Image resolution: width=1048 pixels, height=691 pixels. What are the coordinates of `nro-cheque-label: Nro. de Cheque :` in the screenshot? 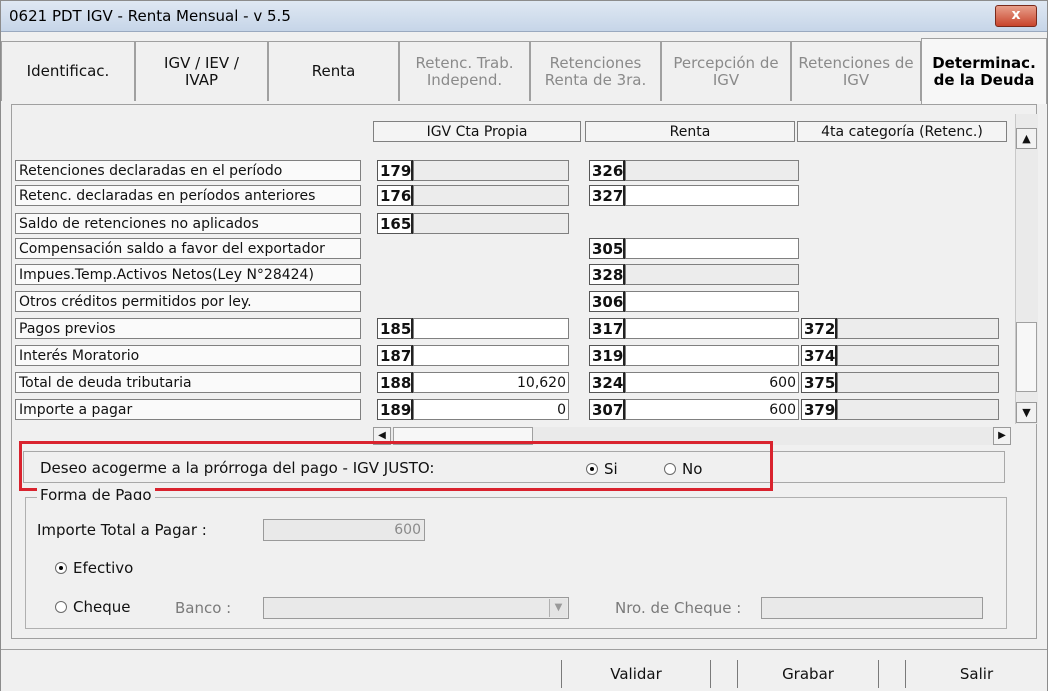 It's located at (678, 608).